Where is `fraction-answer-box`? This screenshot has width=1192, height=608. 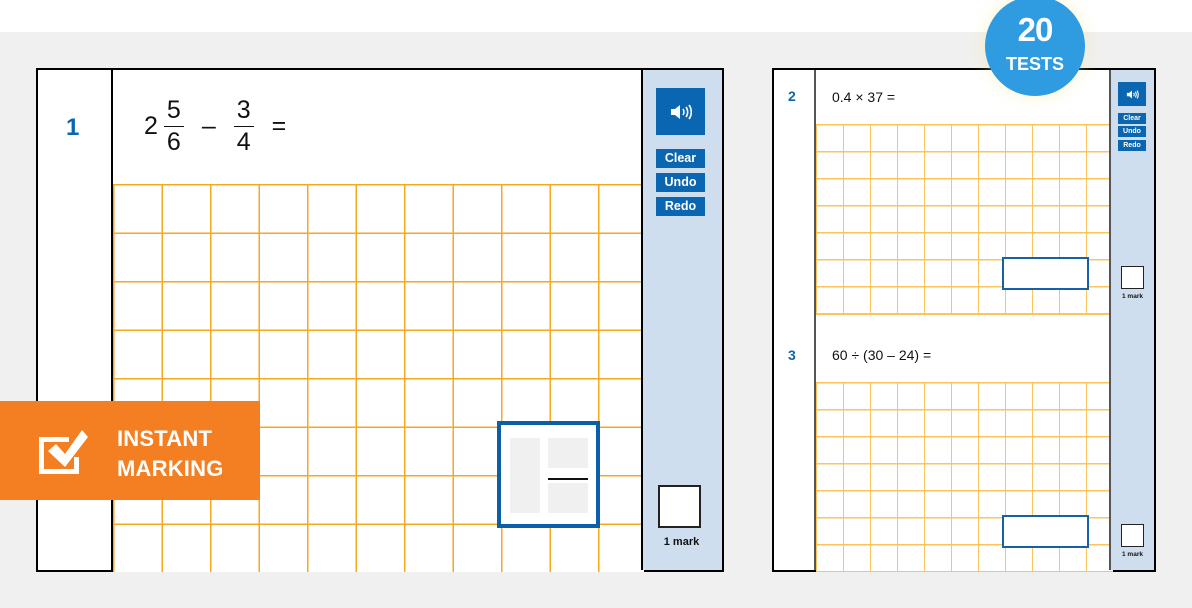
fraction-answer-box is located at coordinates (548, 474).